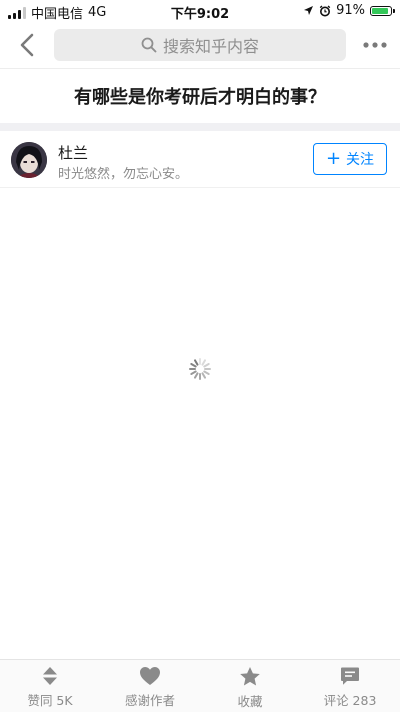 The width and height of the screenshot is (400, 712). Describe the element at coordinates (50, 676) in the screenshot. I see `vote-arrows-icon` at that location.